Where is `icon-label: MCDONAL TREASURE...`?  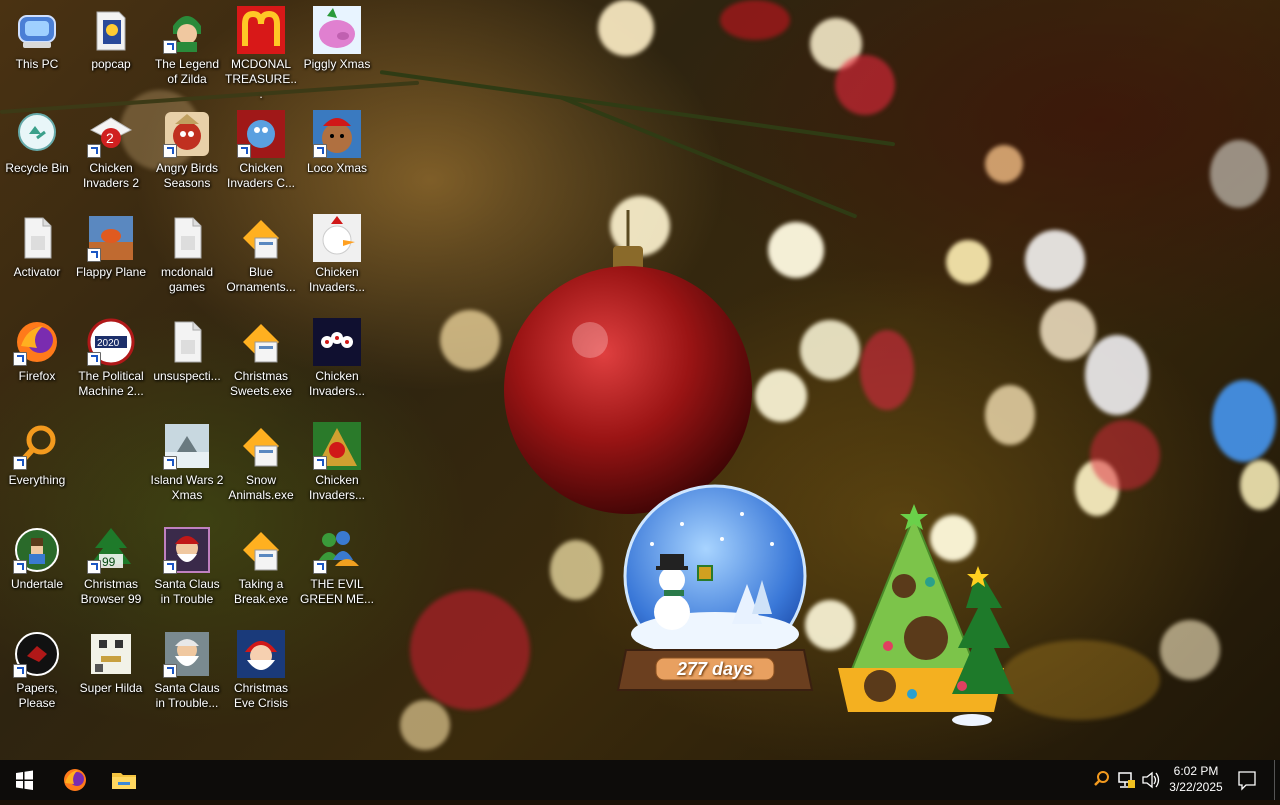 icon-label: MCDONAL TREASURE... is located at coordinates (260, 79).